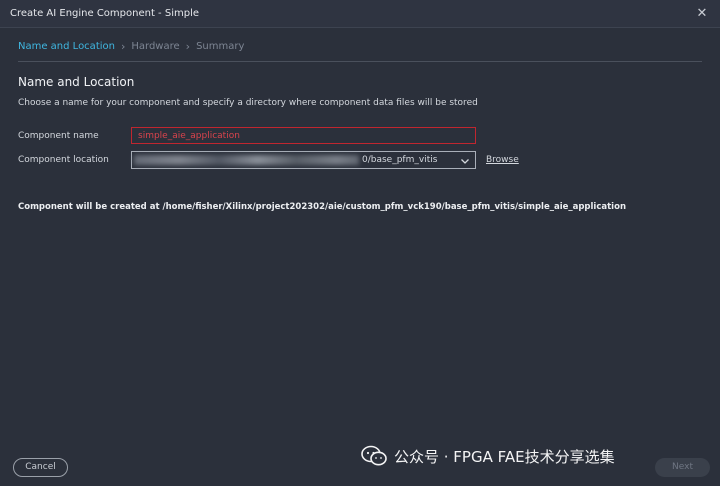 This screenshot has height=486, width=720. I want to click on step-summary: Summary, so click(220, 46).